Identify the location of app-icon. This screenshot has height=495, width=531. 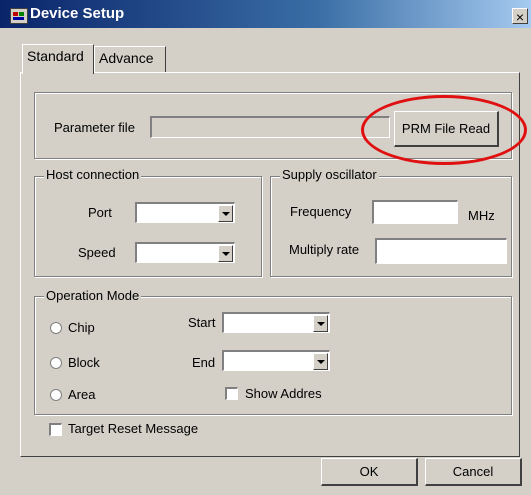
(19, 16).